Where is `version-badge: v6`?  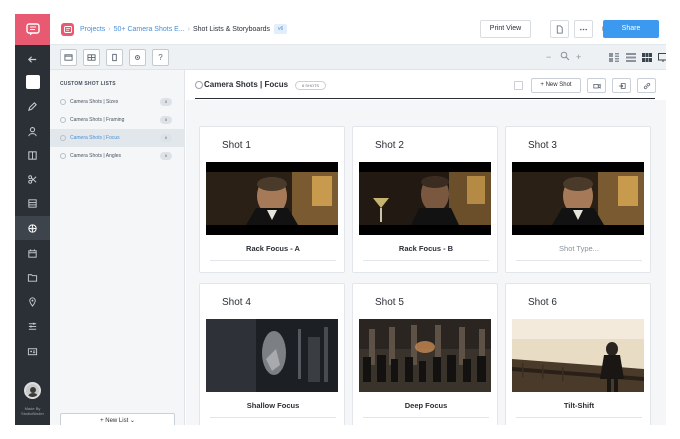 version-badge: v6 is located at coordinates (281, 29).